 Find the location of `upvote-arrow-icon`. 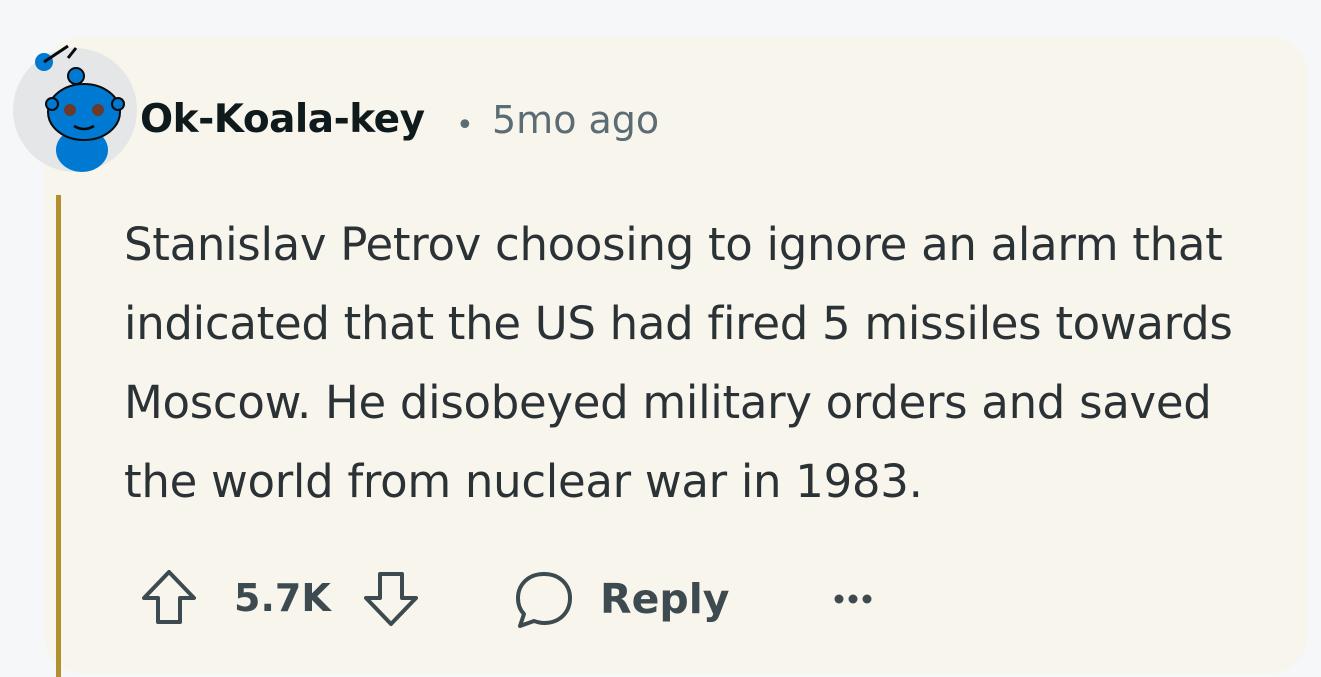

upvote-arrow-icon is located at coordinates (169, 597).